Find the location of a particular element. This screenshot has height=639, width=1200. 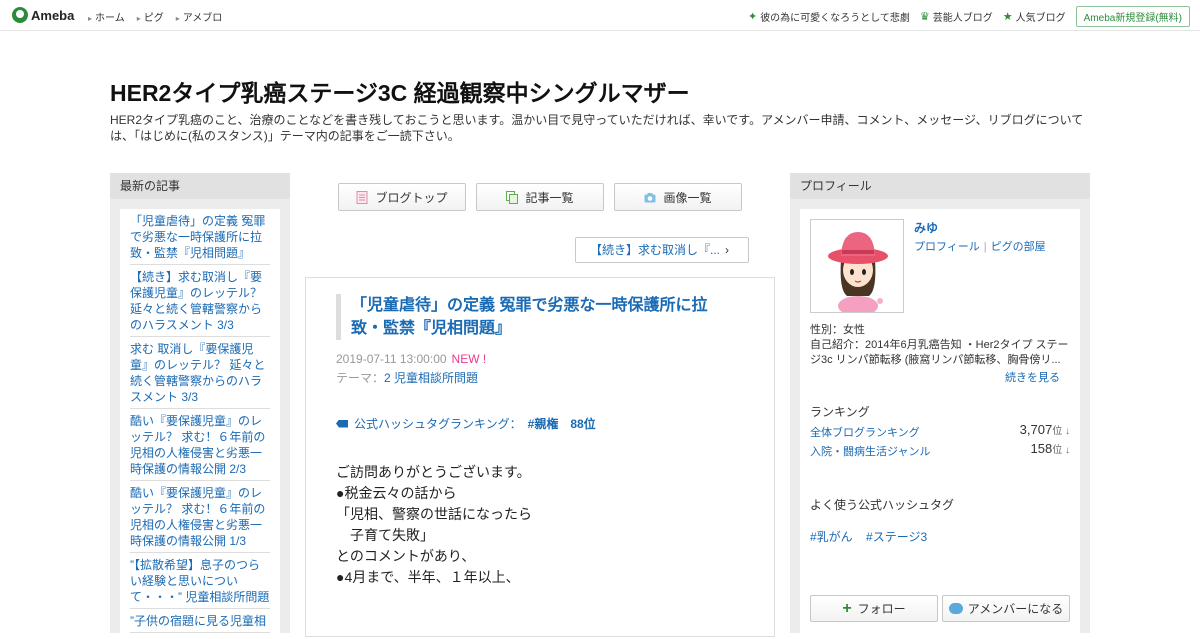

ranking-label: 全体ブログランキング is located at coordinates (865, 433).